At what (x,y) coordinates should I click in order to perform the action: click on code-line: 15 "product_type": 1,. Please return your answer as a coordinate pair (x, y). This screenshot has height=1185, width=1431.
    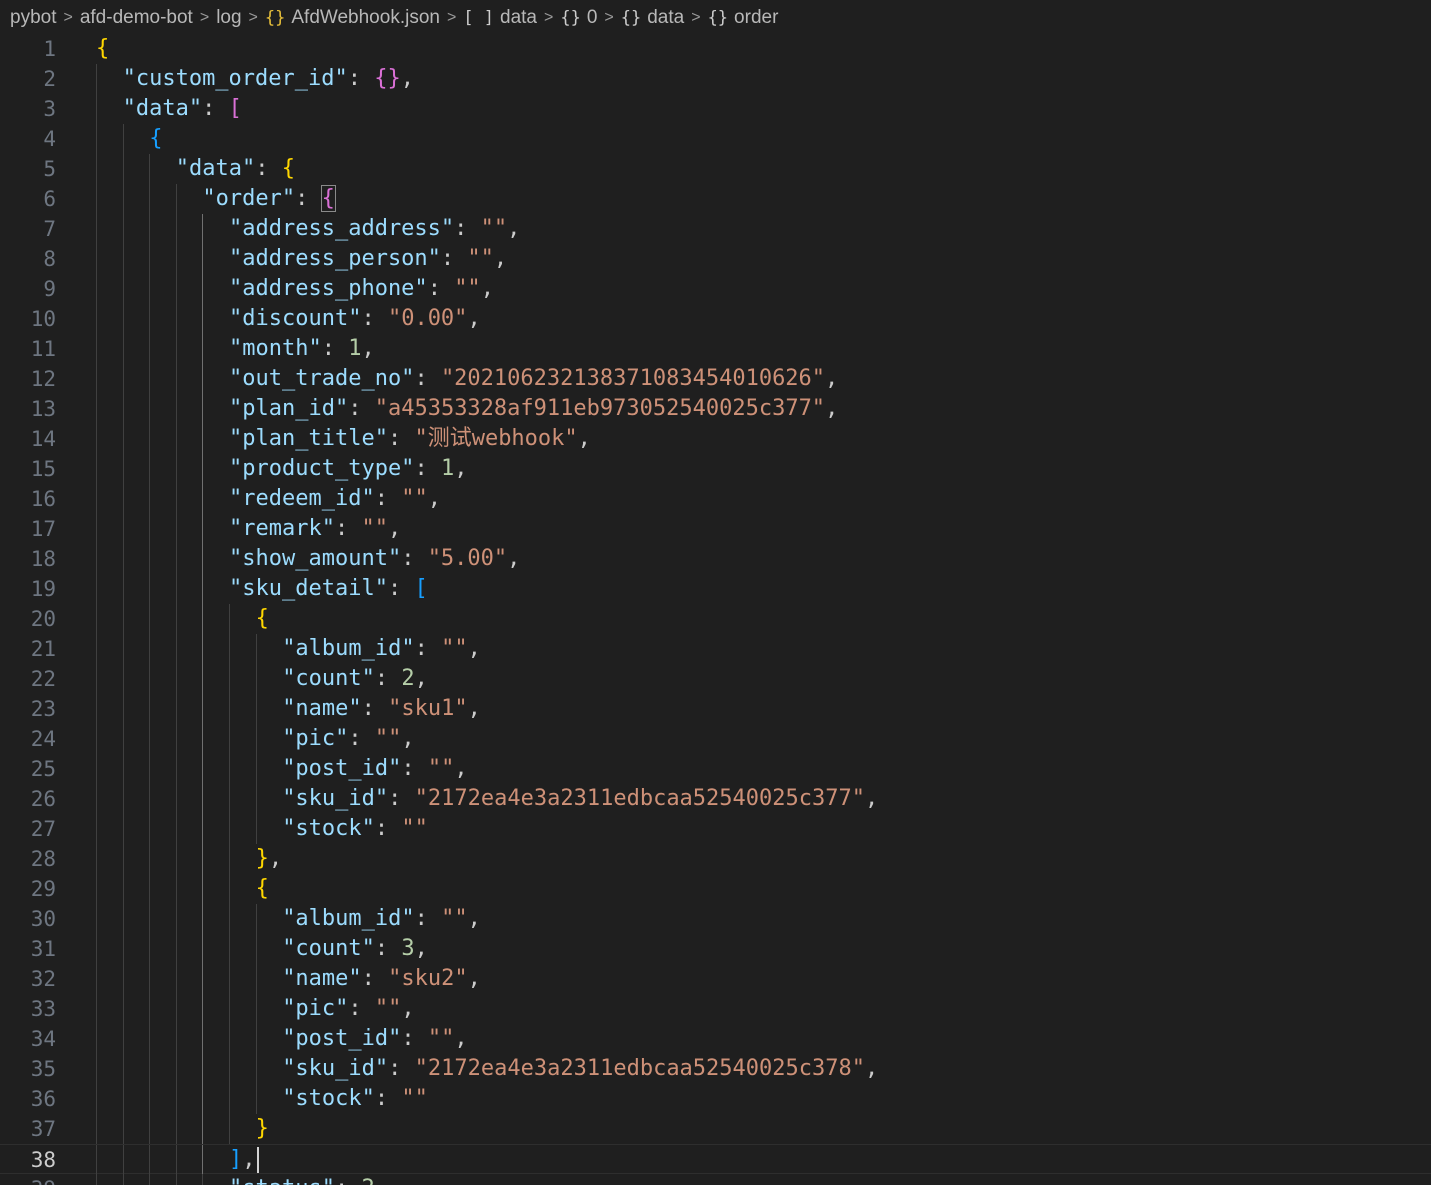
    Looking at the image, I should click on (715, 469).